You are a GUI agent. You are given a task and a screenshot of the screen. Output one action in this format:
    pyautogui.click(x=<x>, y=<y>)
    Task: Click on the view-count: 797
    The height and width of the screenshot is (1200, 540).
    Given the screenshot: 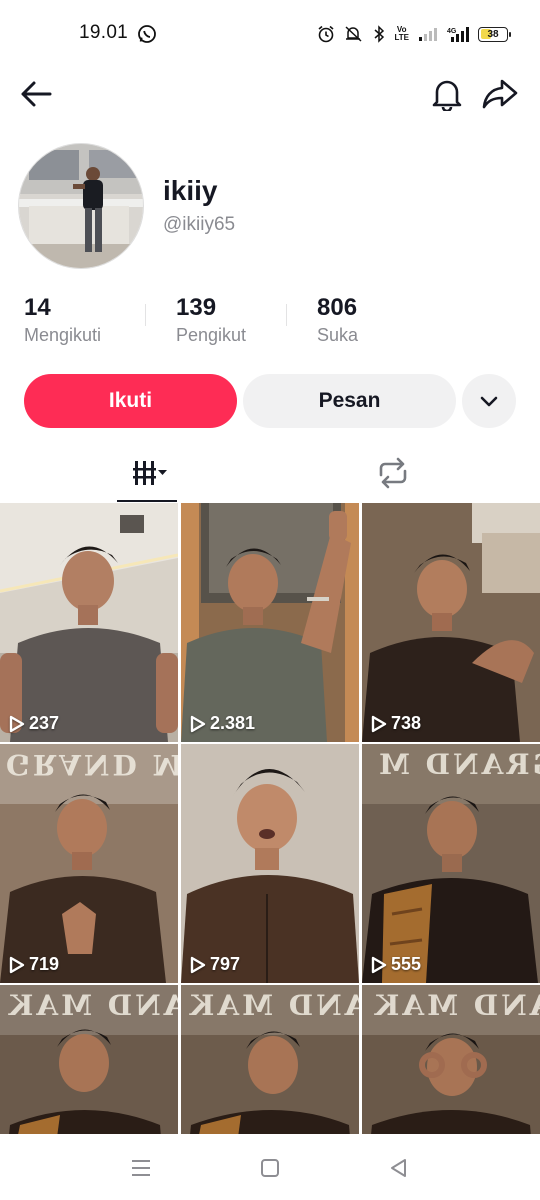 What is the action you would take?
    pyautogui.click(x=215, y=964)
    